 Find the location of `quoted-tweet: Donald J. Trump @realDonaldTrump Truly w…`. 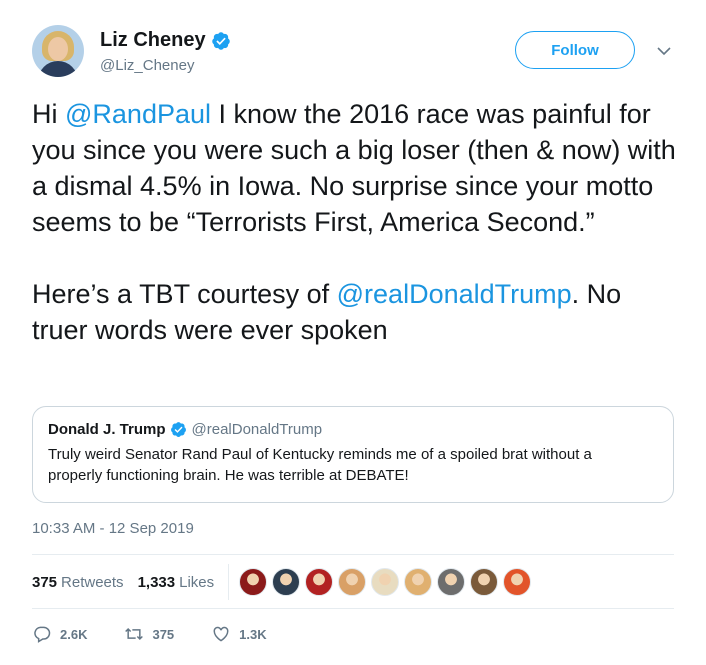

quoted-tweet: Donald J. Trump @realDonaldTrump Truly w… is located at coordinates (353, 454).